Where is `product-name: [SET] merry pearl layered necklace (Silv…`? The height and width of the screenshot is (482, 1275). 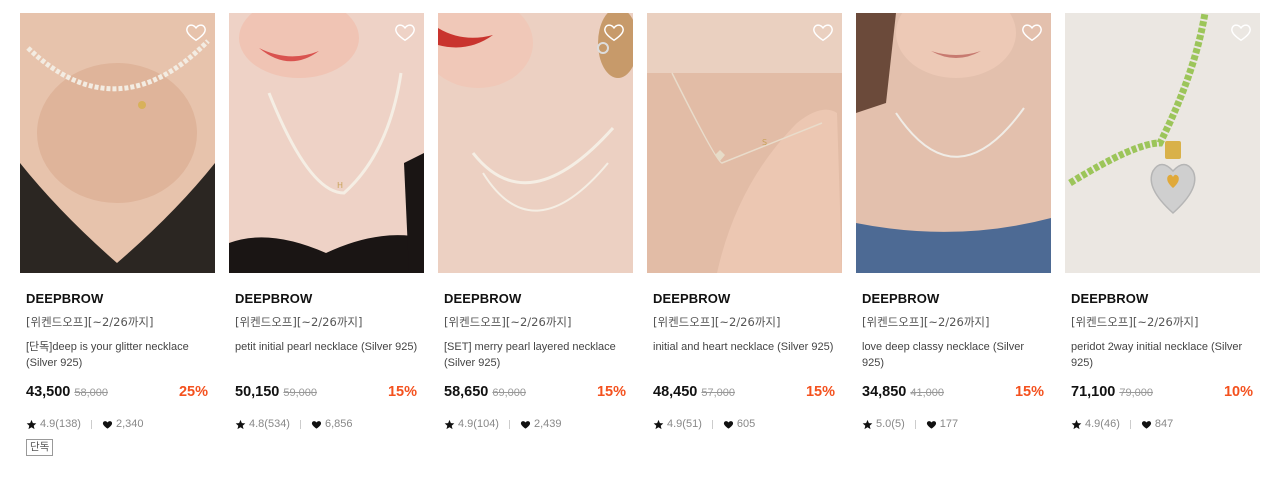 product-name: [SET] merry pearl layered necklace (Silv… is located at coordinates (535, 355).